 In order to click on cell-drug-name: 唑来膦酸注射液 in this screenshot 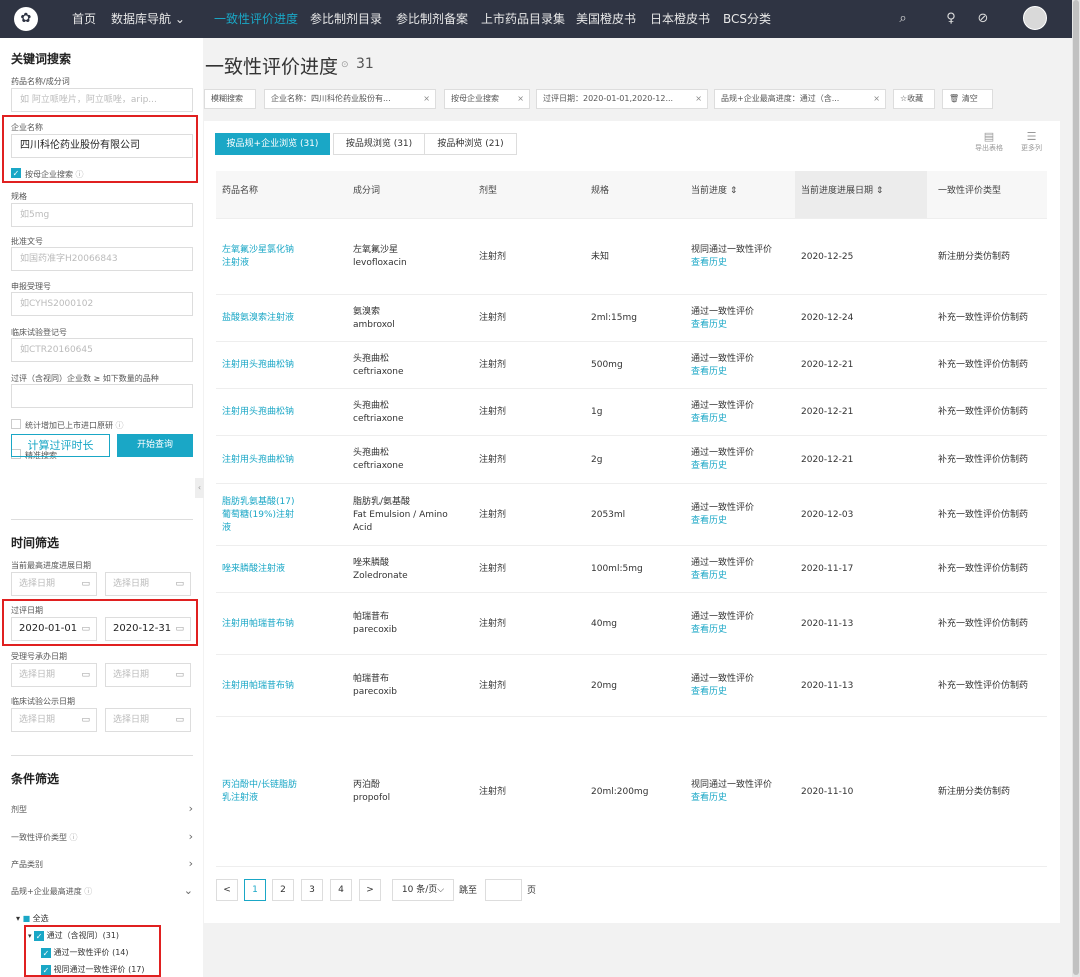, I will do `click(253, 569)`.